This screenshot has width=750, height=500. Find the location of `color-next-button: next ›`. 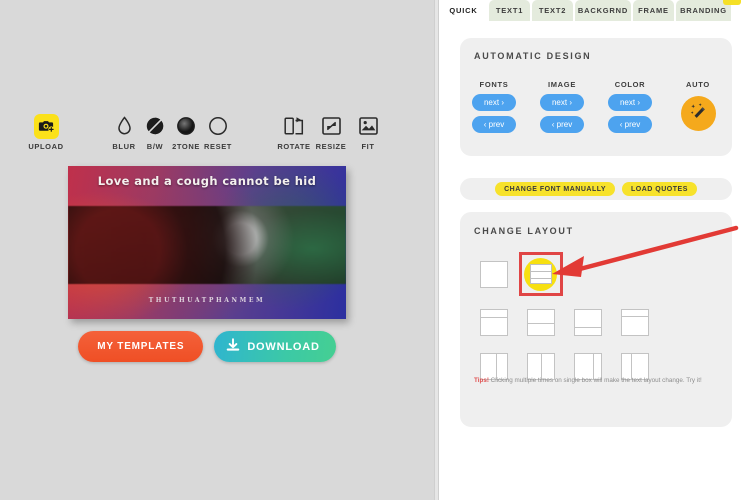

color-next-button: next › is located at coordinates (630, 102).